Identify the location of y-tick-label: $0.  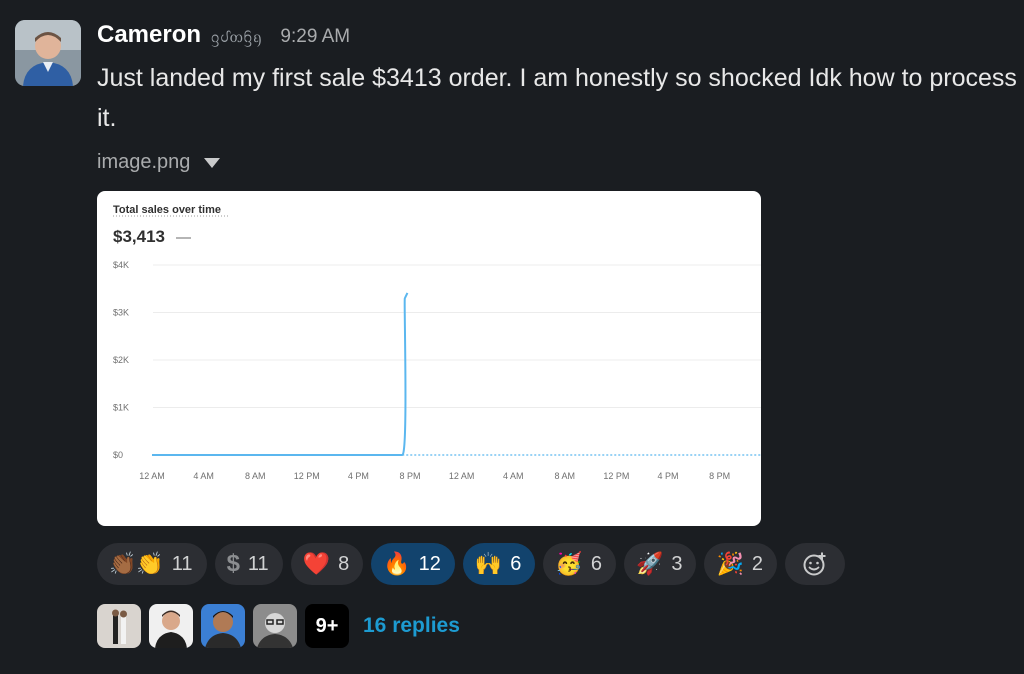
(118, 455).